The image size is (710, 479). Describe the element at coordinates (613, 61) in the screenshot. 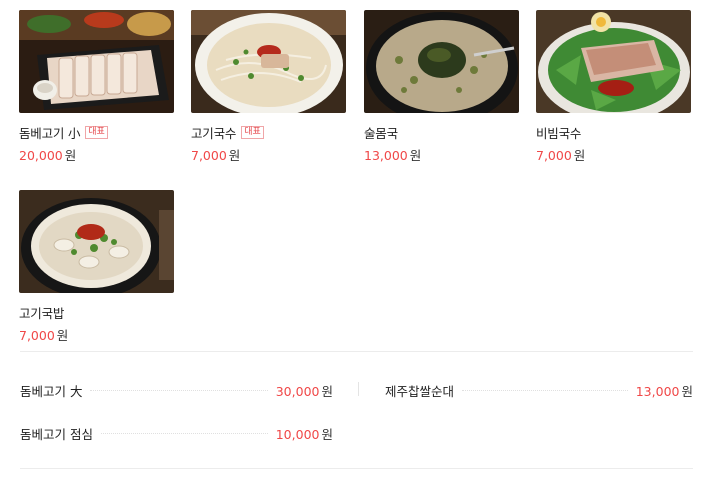

I see `spicy-noodle-photo` at that location.